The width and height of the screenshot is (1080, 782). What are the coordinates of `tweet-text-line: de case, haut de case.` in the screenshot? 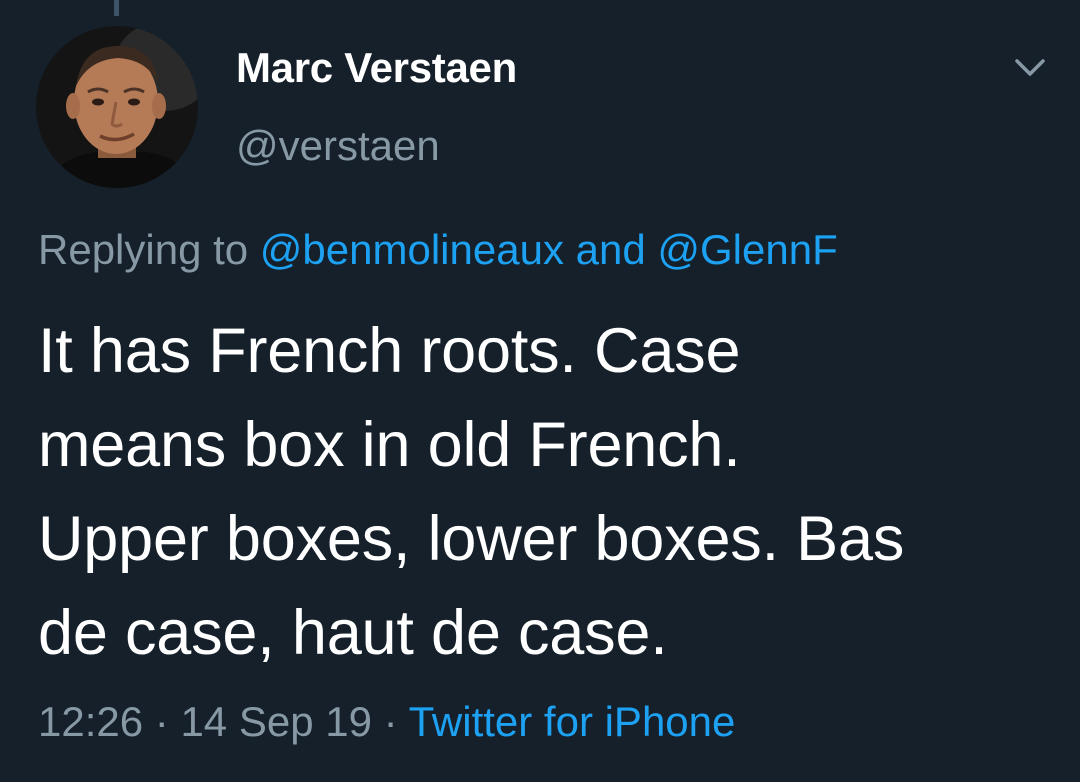 It's located at (353, 633).